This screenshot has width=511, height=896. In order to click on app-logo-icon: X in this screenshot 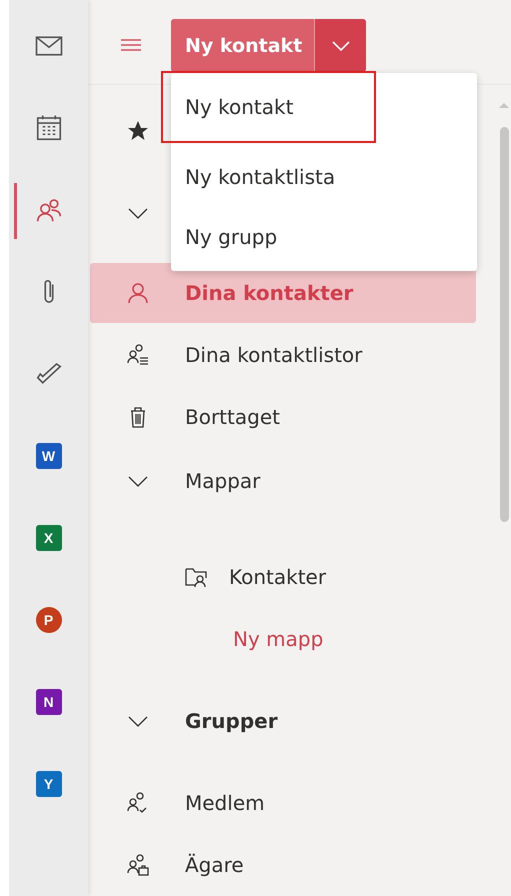, I will do `click(49, 538)`.